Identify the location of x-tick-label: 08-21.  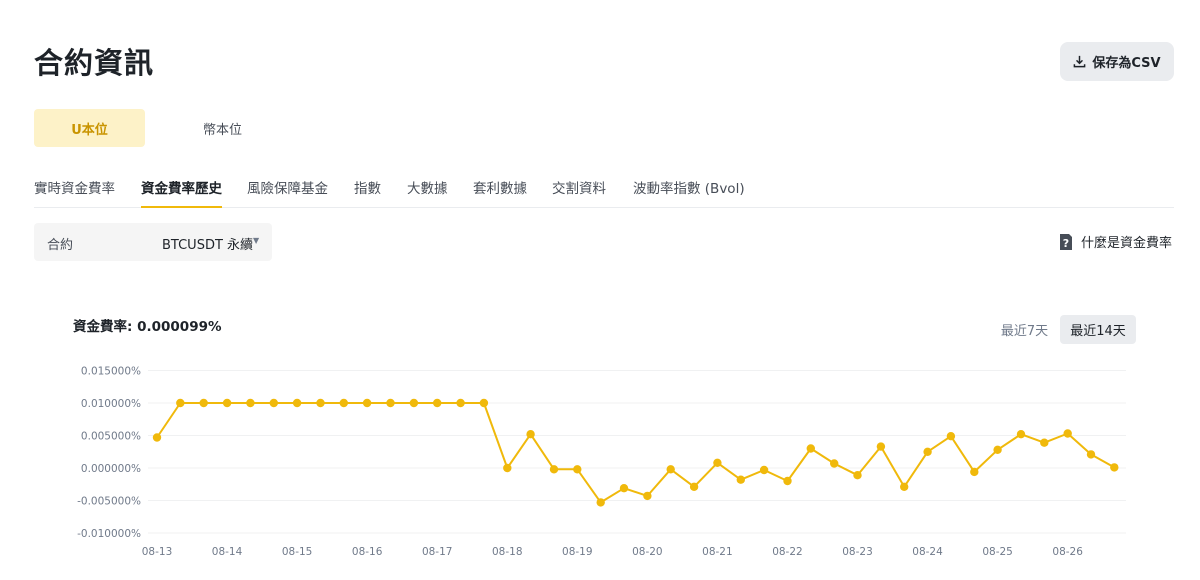
(717, 552).